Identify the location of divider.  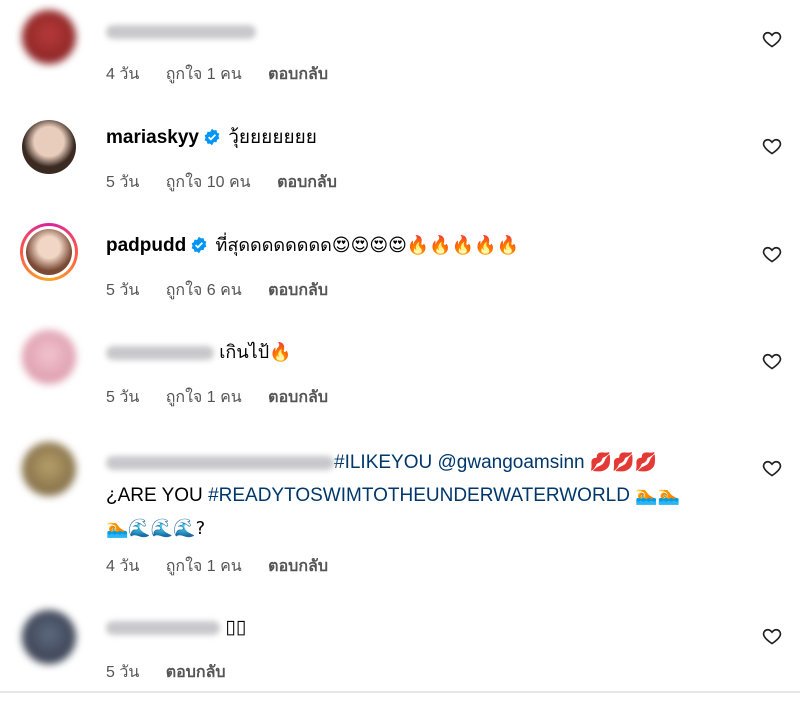
(400, 692).